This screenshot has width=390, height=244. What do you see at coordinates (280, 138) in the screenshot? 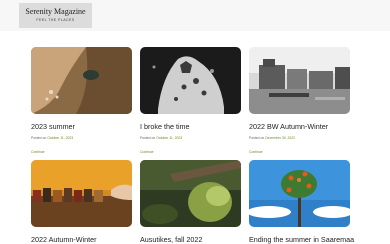
I see `post-date: December 30, 2022` at bounding box center [280, 138].